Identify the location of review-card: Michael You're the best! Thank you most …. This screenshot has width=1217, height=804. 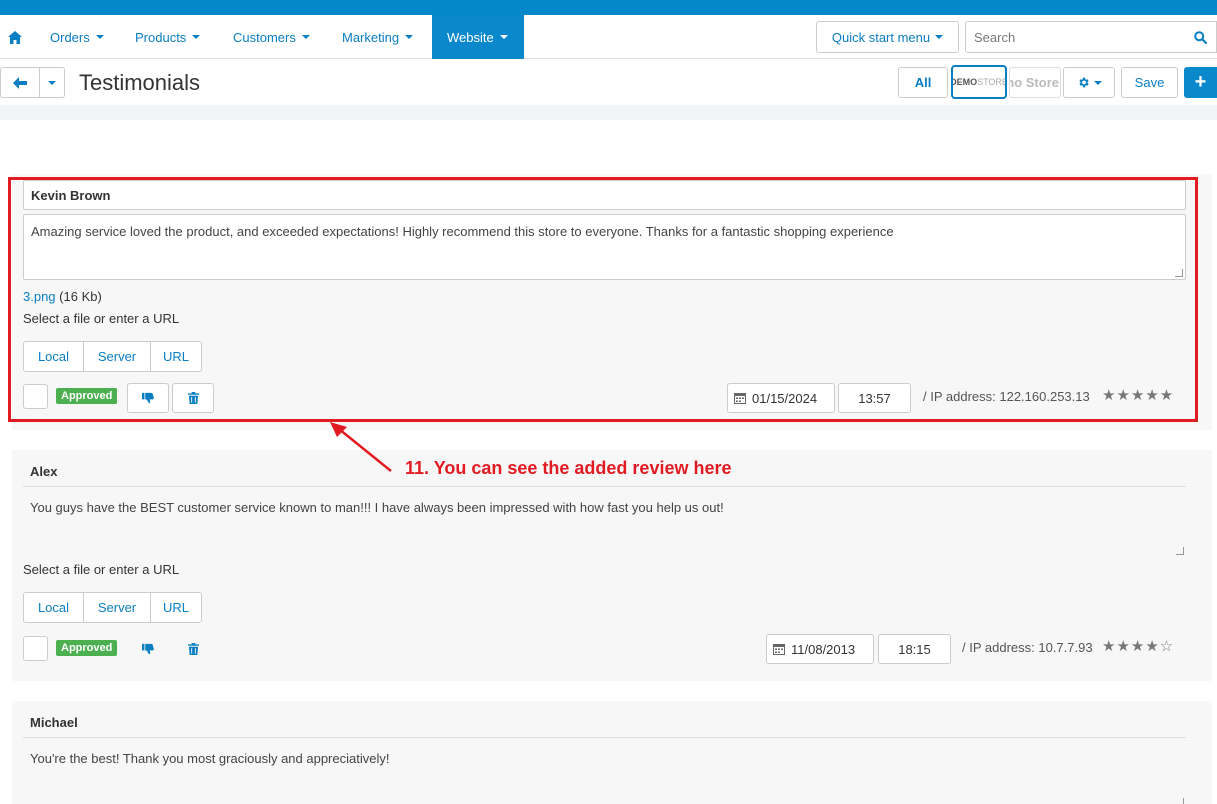
(612, 752).